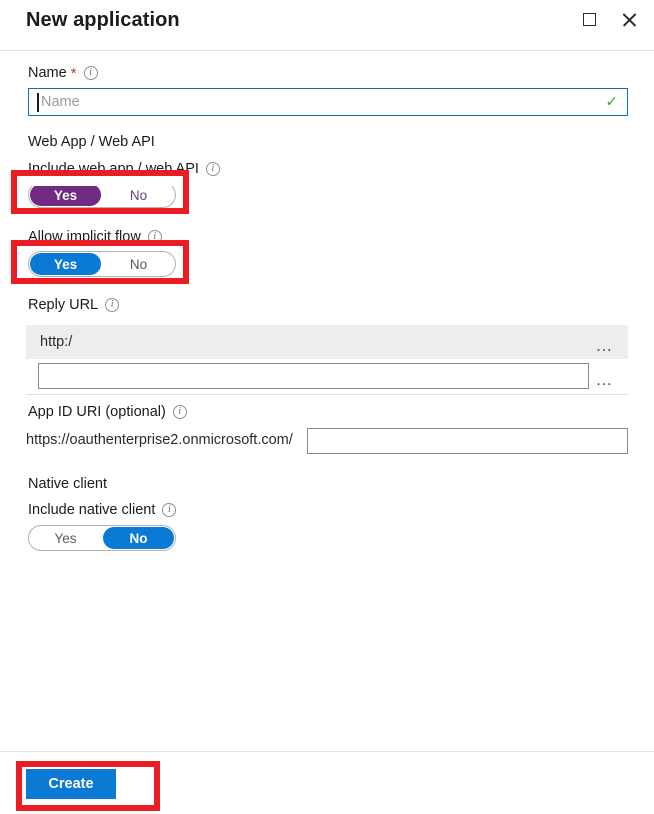 Image resolution: width=654 pixels, height=814 pixels. I want to click on include-web-app-label-text: Include web app / web API, so click(113, 169).